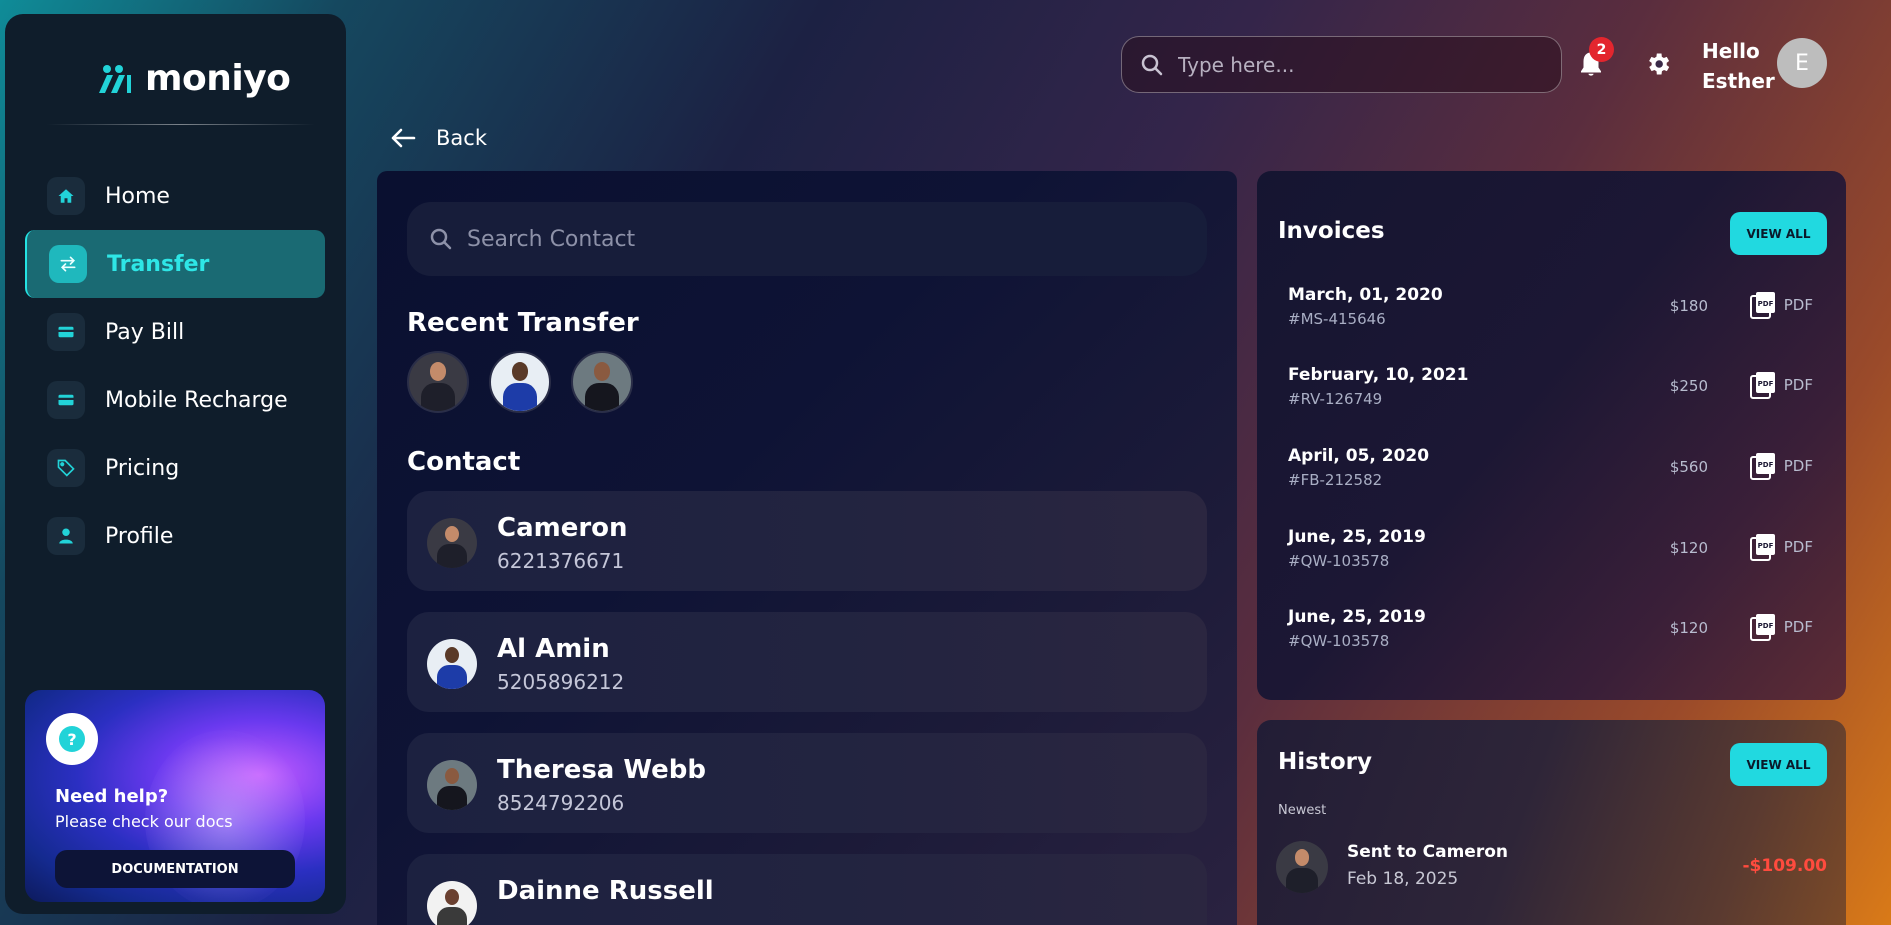  Describe the element at coordinates (1378, 375) in the screenshot. I see `invoice-date: February, 10, 2021` at that location.